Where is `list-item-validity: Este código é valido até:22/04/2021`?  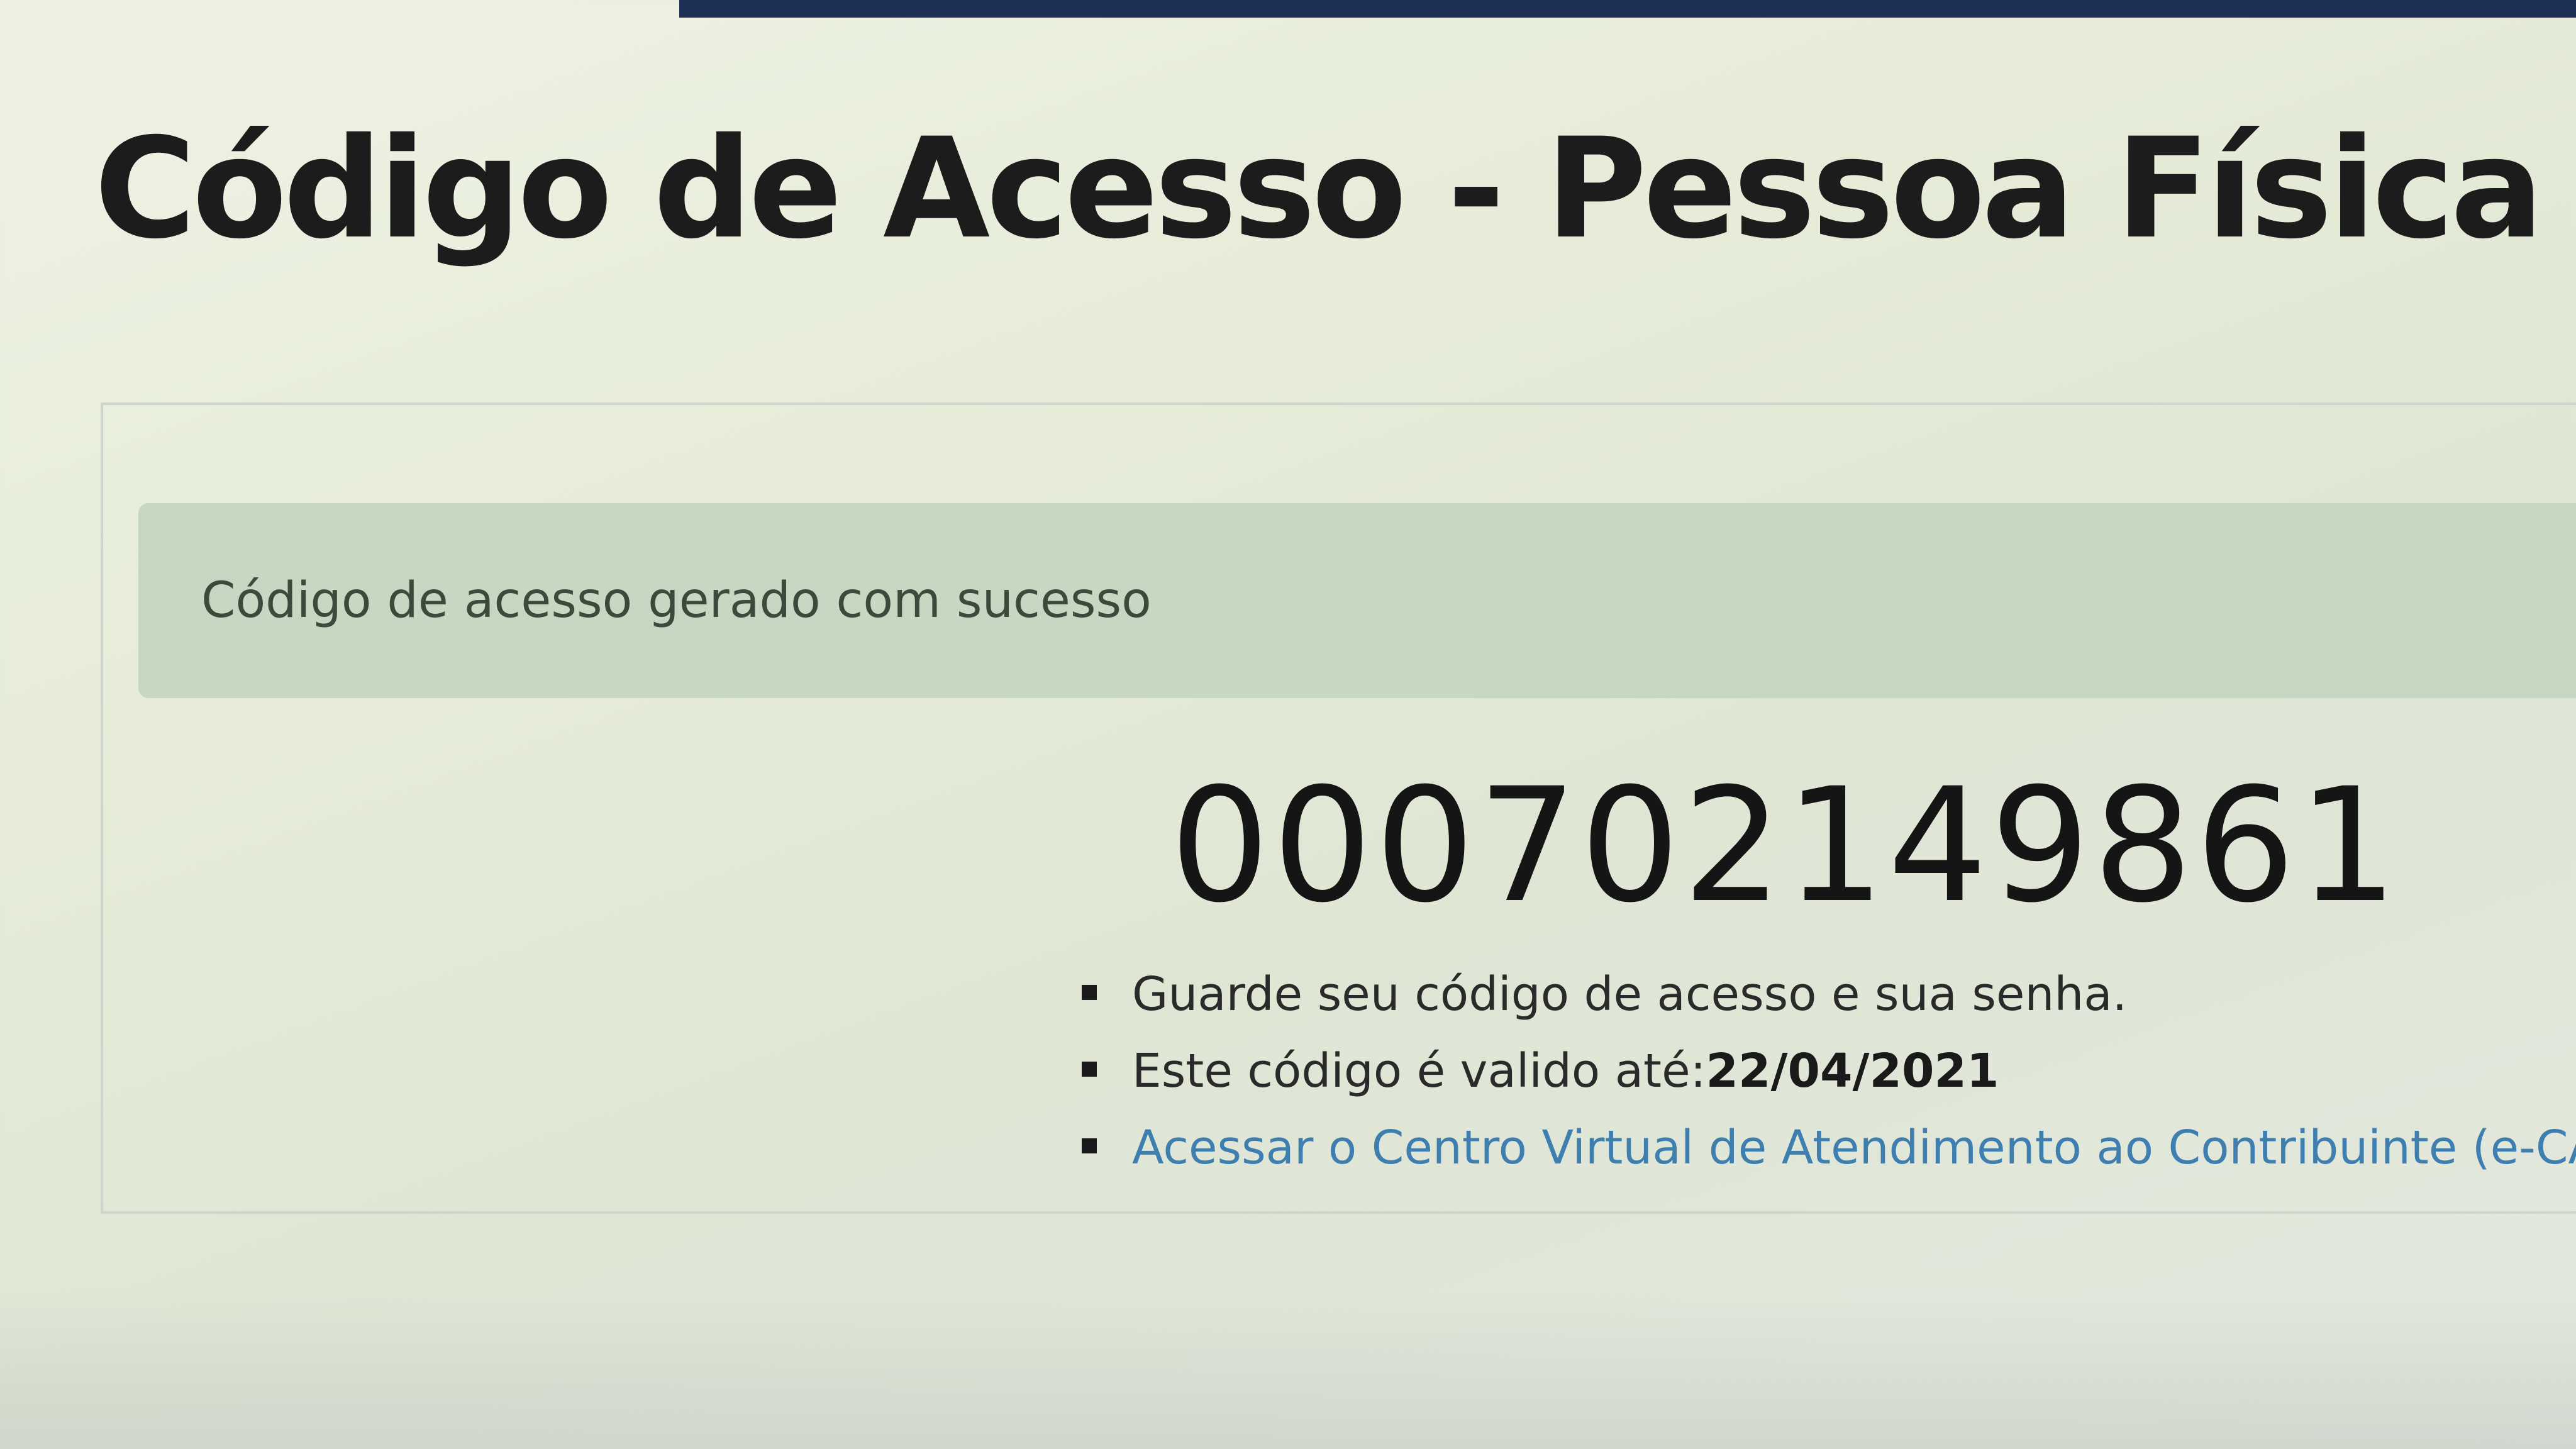 list-item-validity: Este código é valido até:22/04/2021 is located at coordinates (1829, 1071).